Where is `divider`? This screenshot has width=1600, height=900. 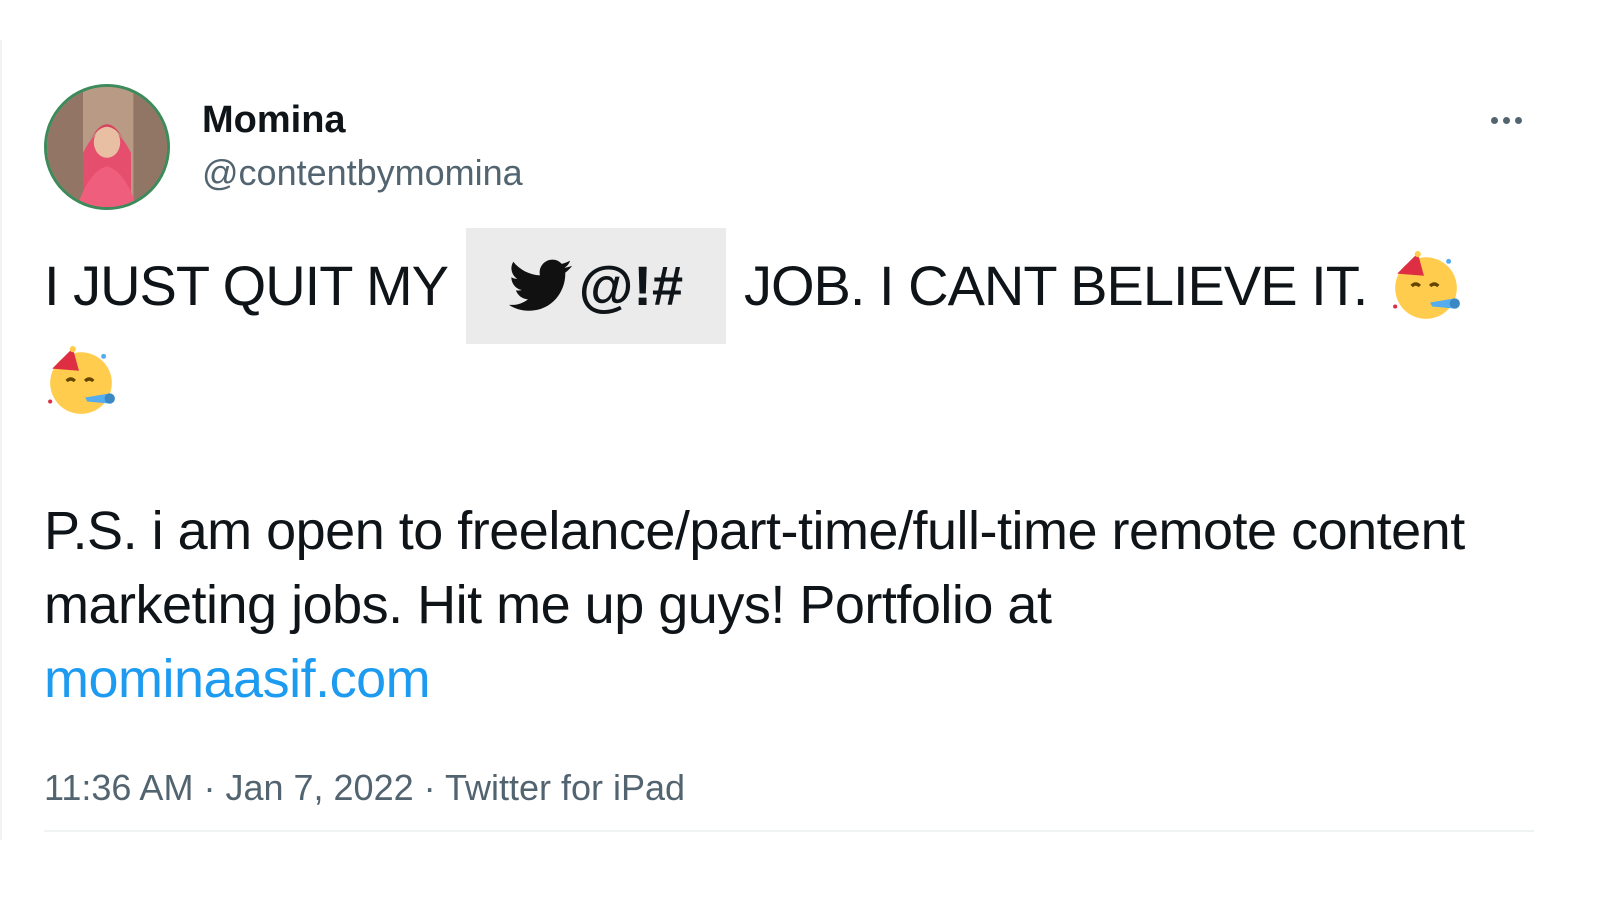 divider is located at coordinates (789, 831).